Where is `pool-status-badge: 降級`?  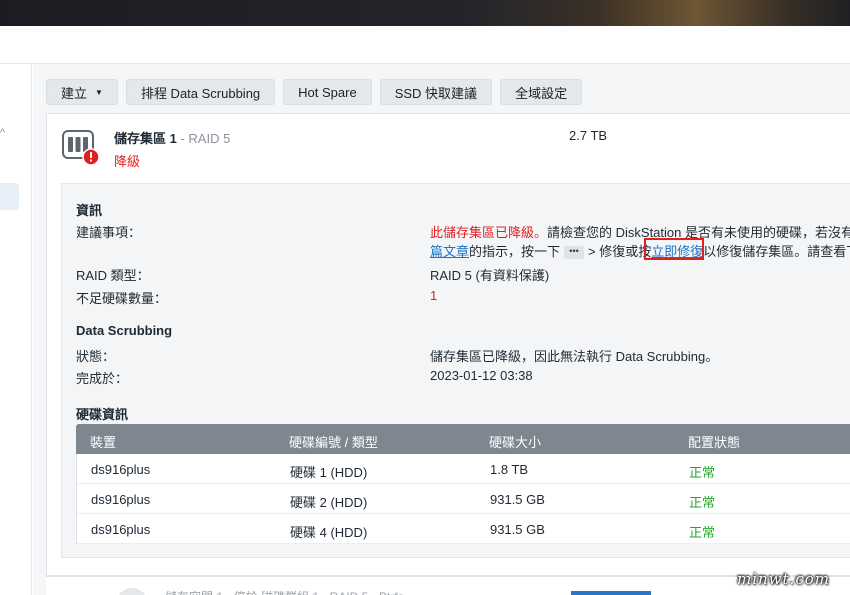 pool-status-badge: 降級 is located at coordinates (127, 161).